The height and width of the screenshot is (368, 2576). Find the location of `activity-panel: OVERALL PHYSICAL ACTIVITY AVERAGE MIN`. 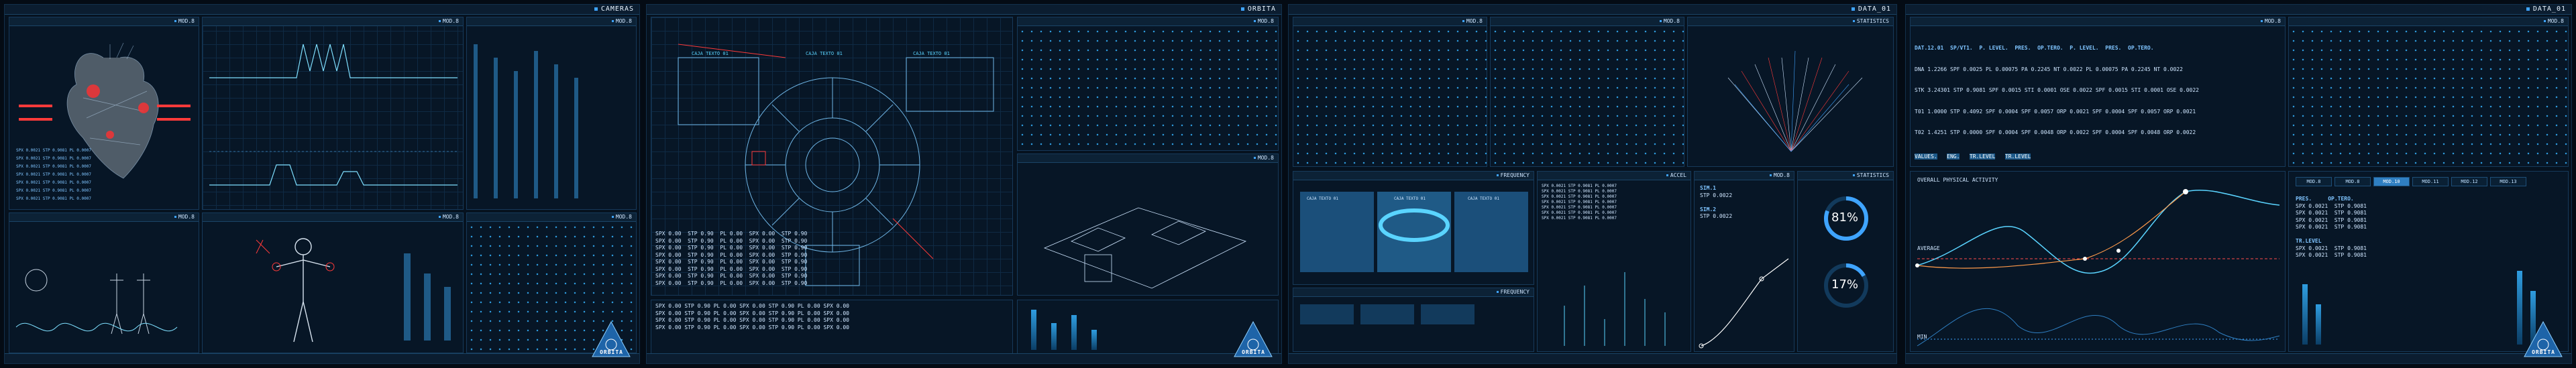

activity-panel: OVERALL PHYSICAL ACTIVITY AVERAGE MIN is located at coordinates (2098, 261).